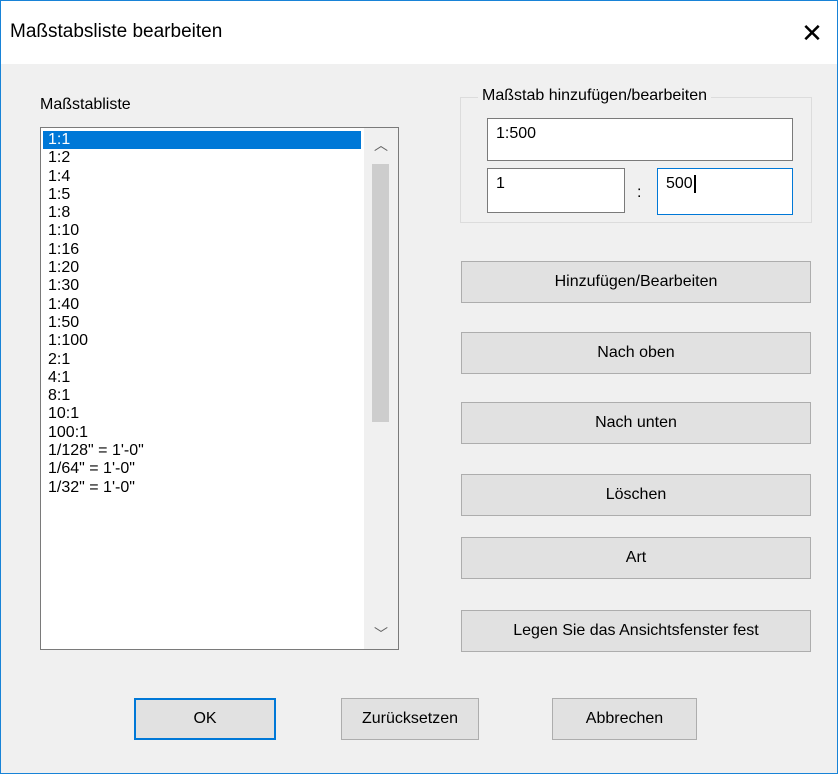 The image size is (838, 774). I want to click on scale-list-item: 1:2, so click(202, 158).